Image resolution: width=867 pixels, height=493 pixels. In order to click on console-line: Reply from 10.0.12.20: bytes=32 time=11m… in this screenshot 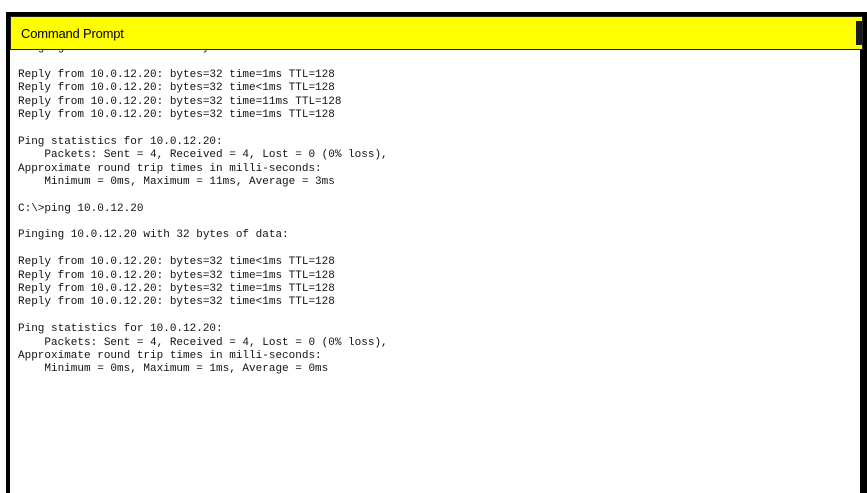, I will do `click(180, 101)`.